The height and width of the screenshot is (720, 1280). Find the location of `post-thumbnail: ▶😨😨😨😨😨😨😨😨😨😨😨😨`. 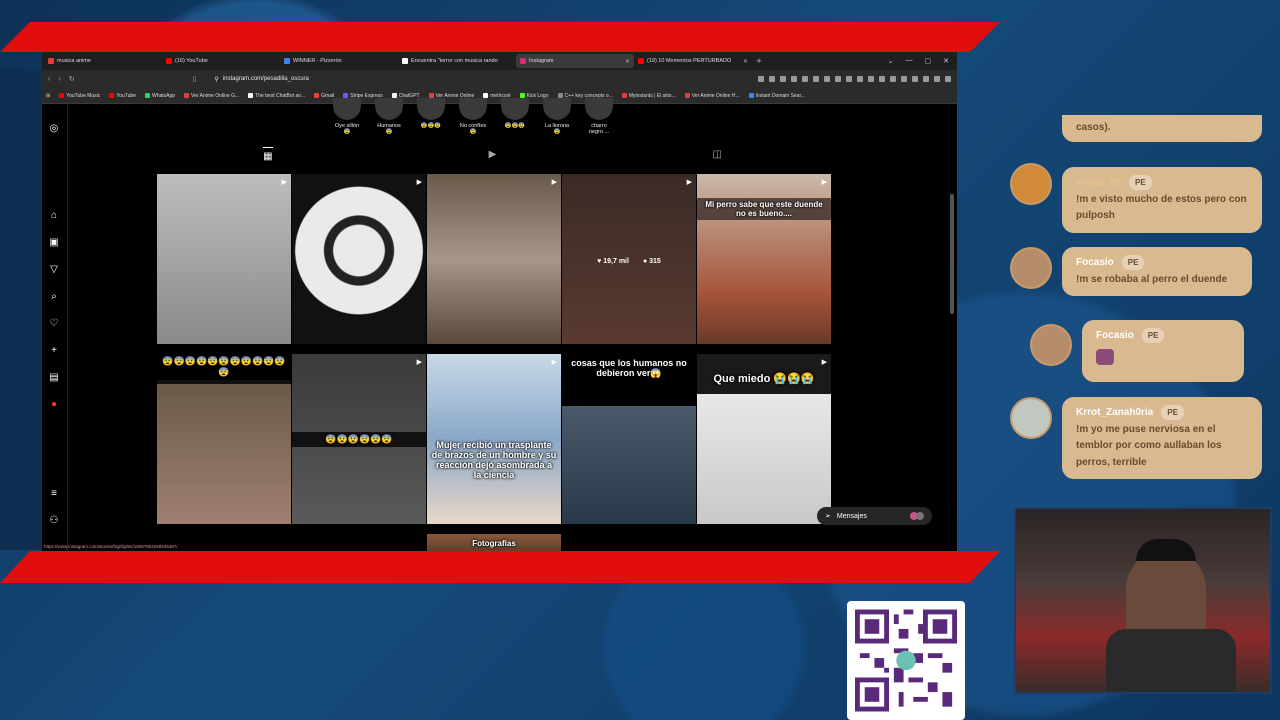

post-thumbnail: ▶😨😨😨😨😨😨😨😨😨😨😨😨 is located at coordinates (224, 439).